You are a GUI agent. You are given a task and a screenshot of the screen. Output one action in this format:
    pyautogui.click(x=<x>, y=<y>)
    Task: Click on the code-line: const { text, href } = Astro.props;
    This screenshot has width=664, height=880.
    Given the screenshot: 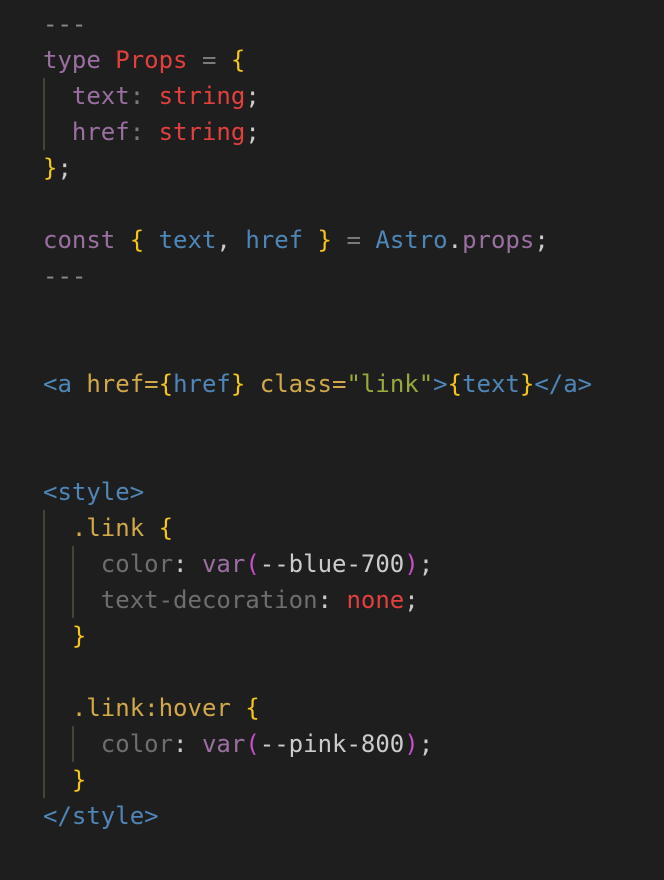 What is the action you would take?
    pyautogui.click(x=296, y=240)
    